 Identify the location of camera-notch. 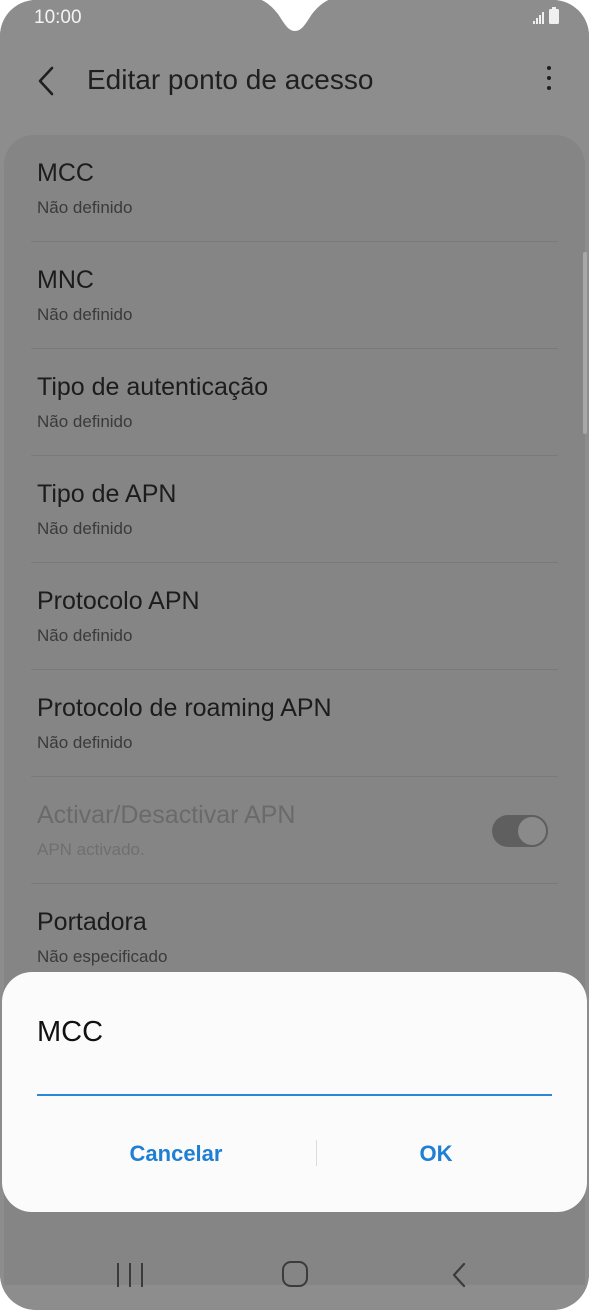
(295, 15).